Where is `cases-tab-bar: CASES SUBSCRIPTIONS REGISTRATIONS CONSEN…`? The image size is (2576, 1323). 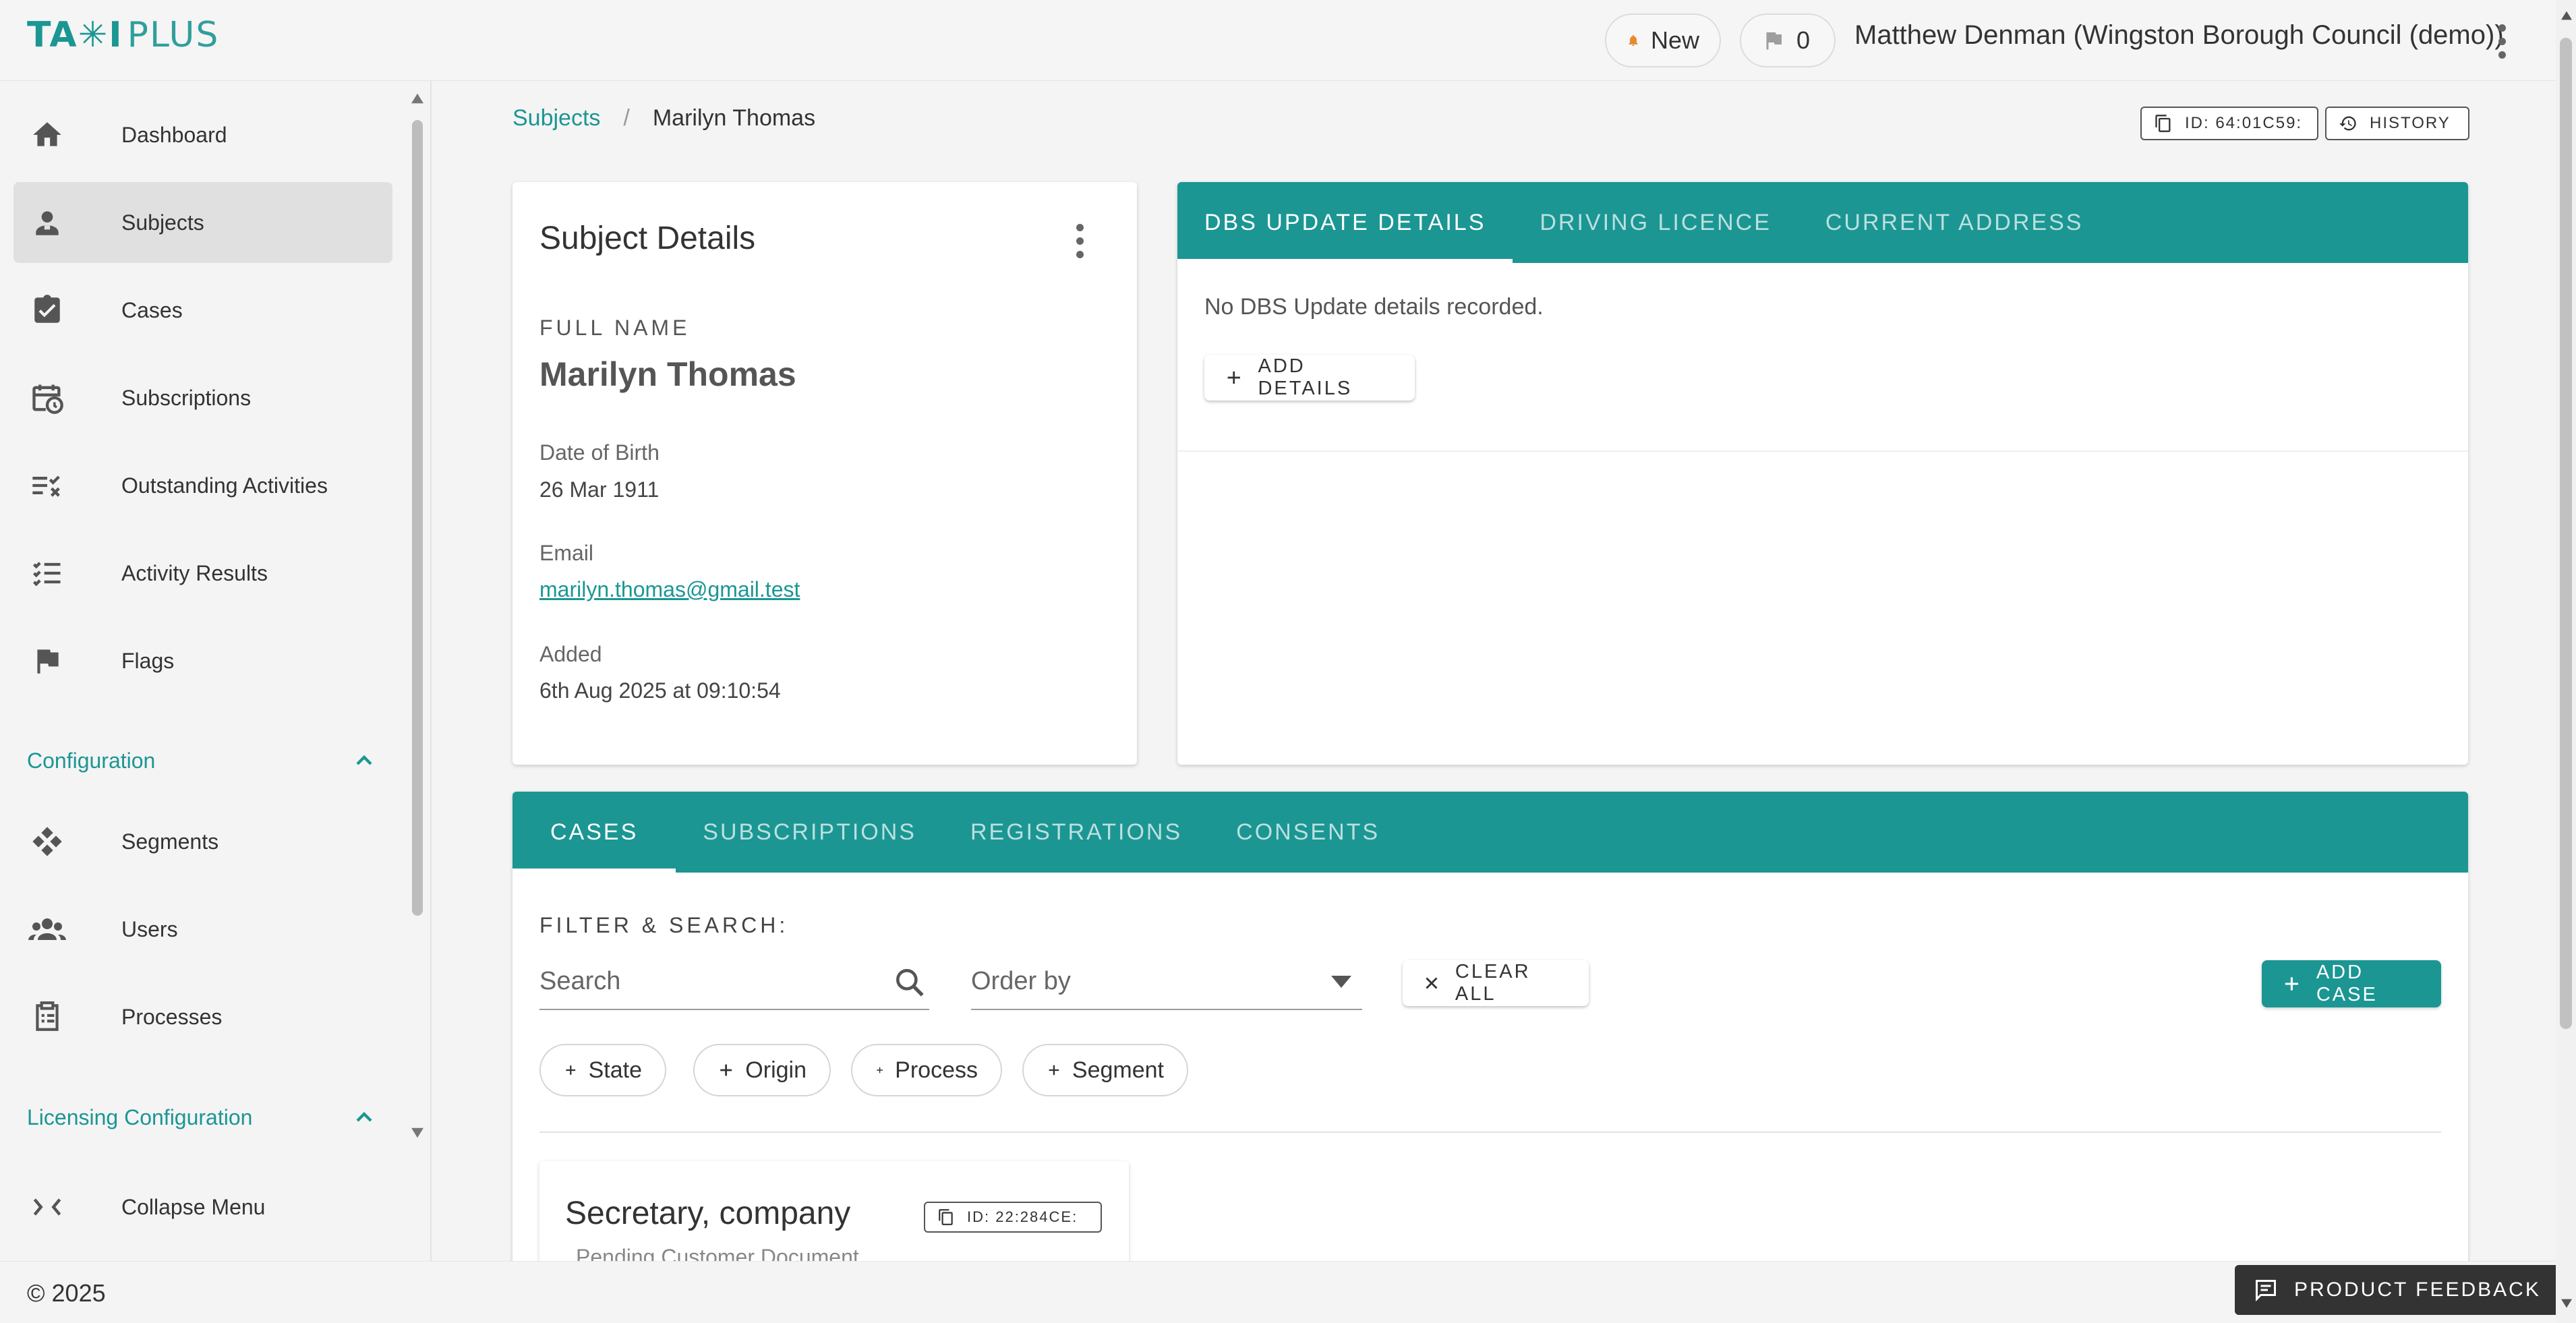
cases-tab-bar: CASES SUBSCRIPTIONS REGISTRATIONS CONSEN… is located at coordinates (1491, 832).